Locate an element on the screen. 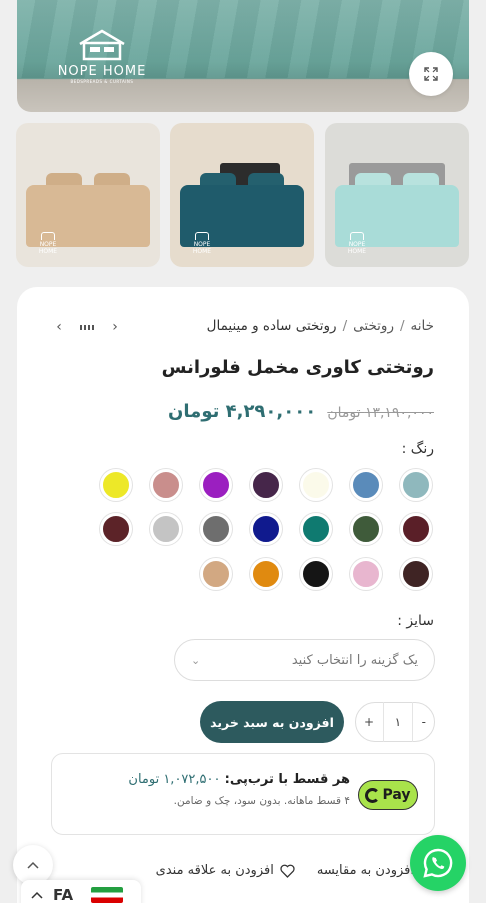 Image resolution: width=486 pixels, height=903 pixels. quantity-minus-button: - is located at coordinates (424, 722).